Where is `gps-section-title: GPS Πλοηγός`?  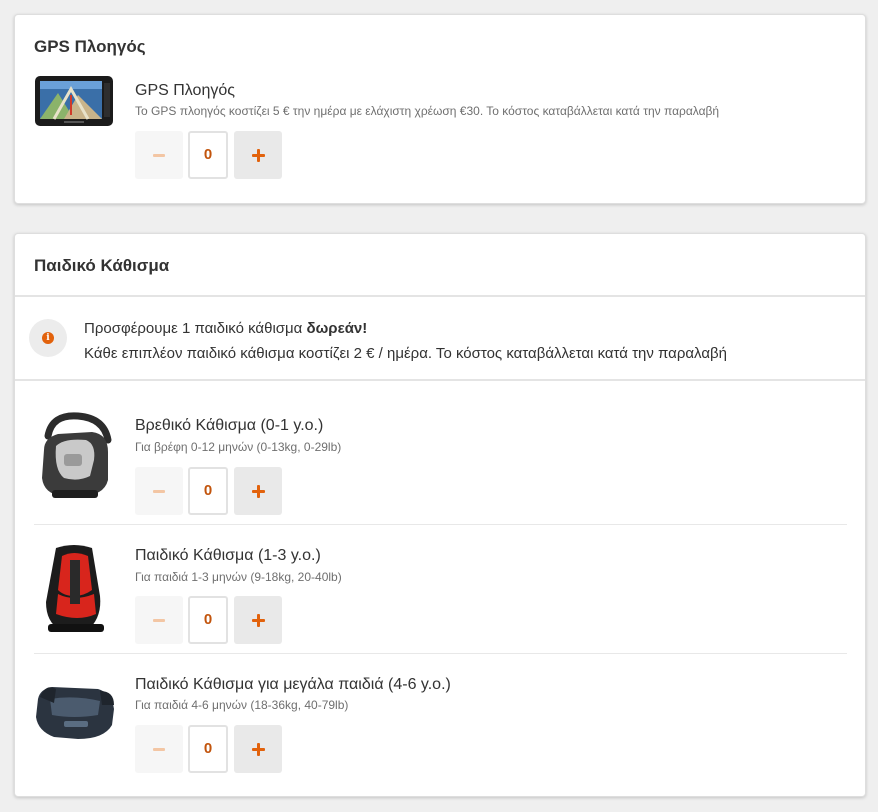
gps-section-title: GPS Πλοηγός is located at coordinates (90, 46).